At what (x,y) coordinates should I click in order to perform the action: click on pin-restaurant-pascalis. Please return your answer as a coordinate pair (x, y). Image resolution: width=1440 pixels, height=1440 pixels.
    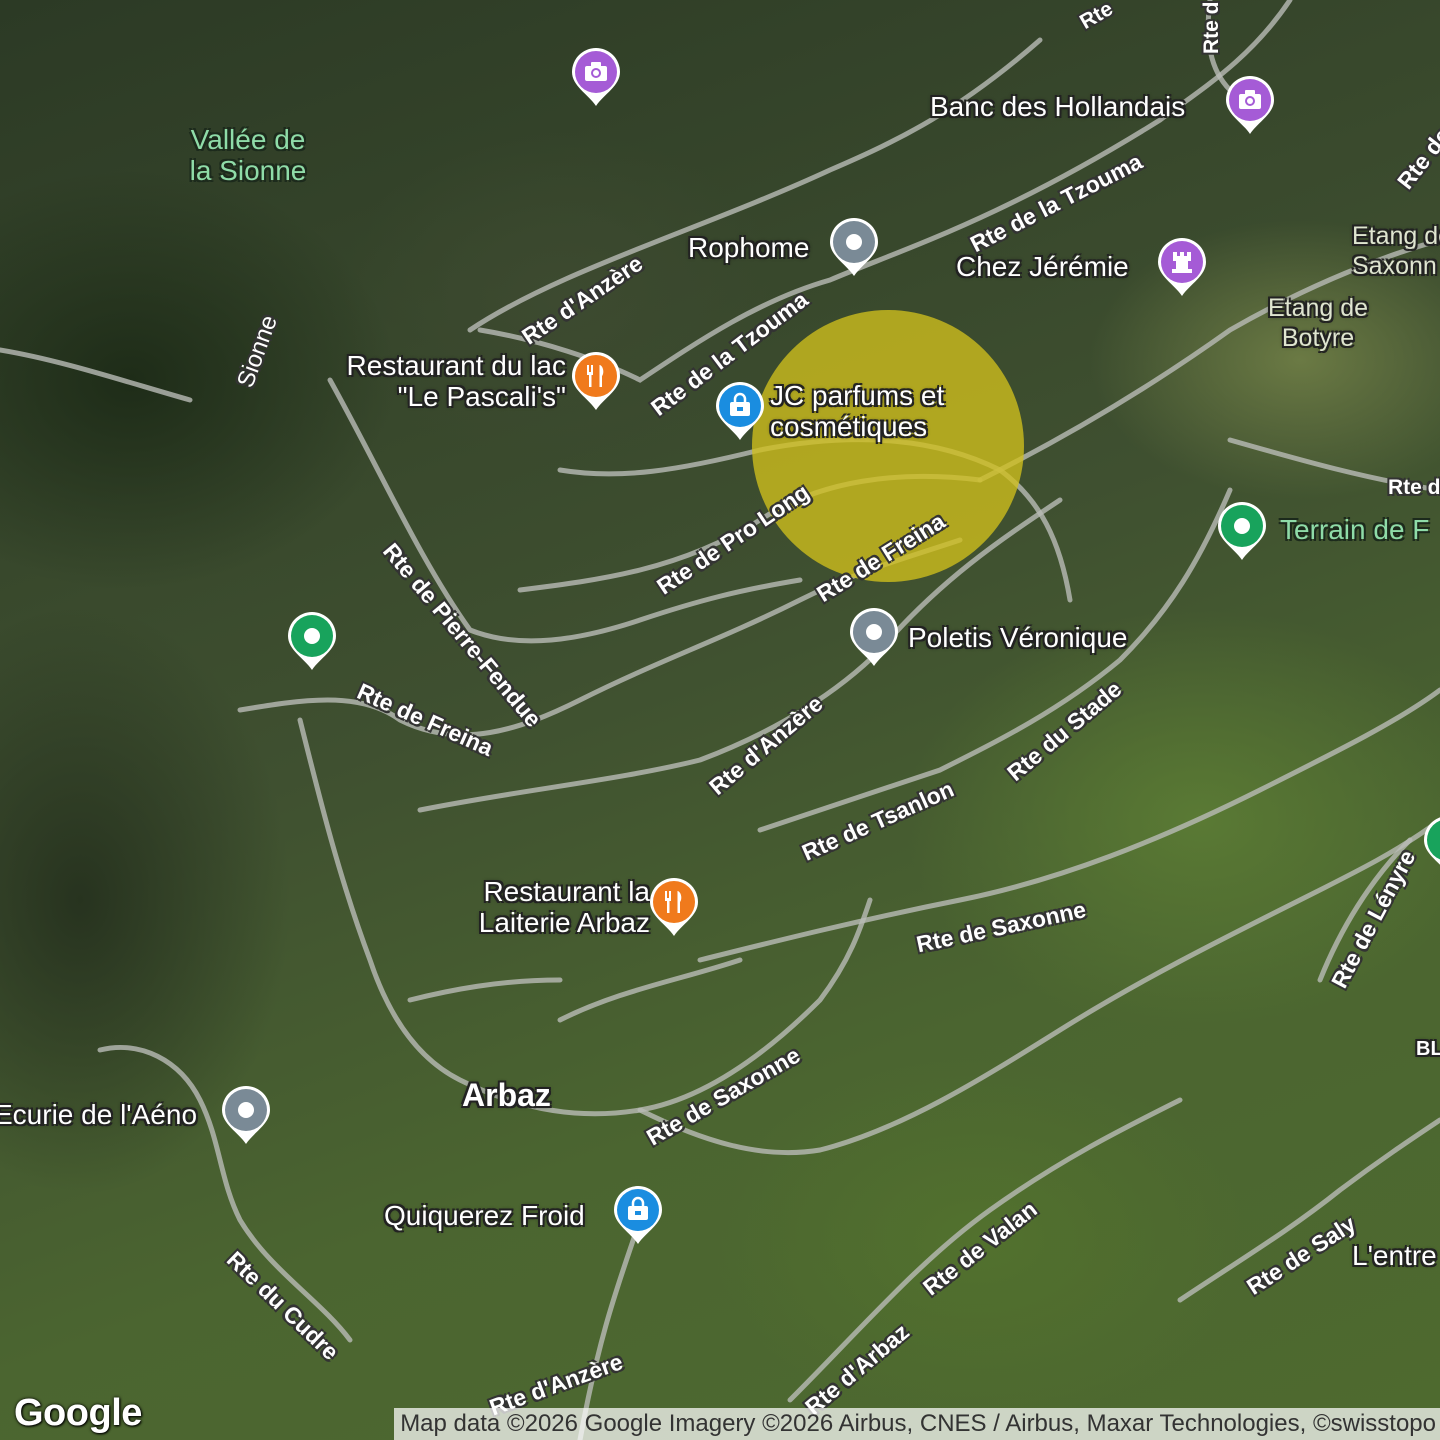
    Looking at the image, I should click on (596, 381).